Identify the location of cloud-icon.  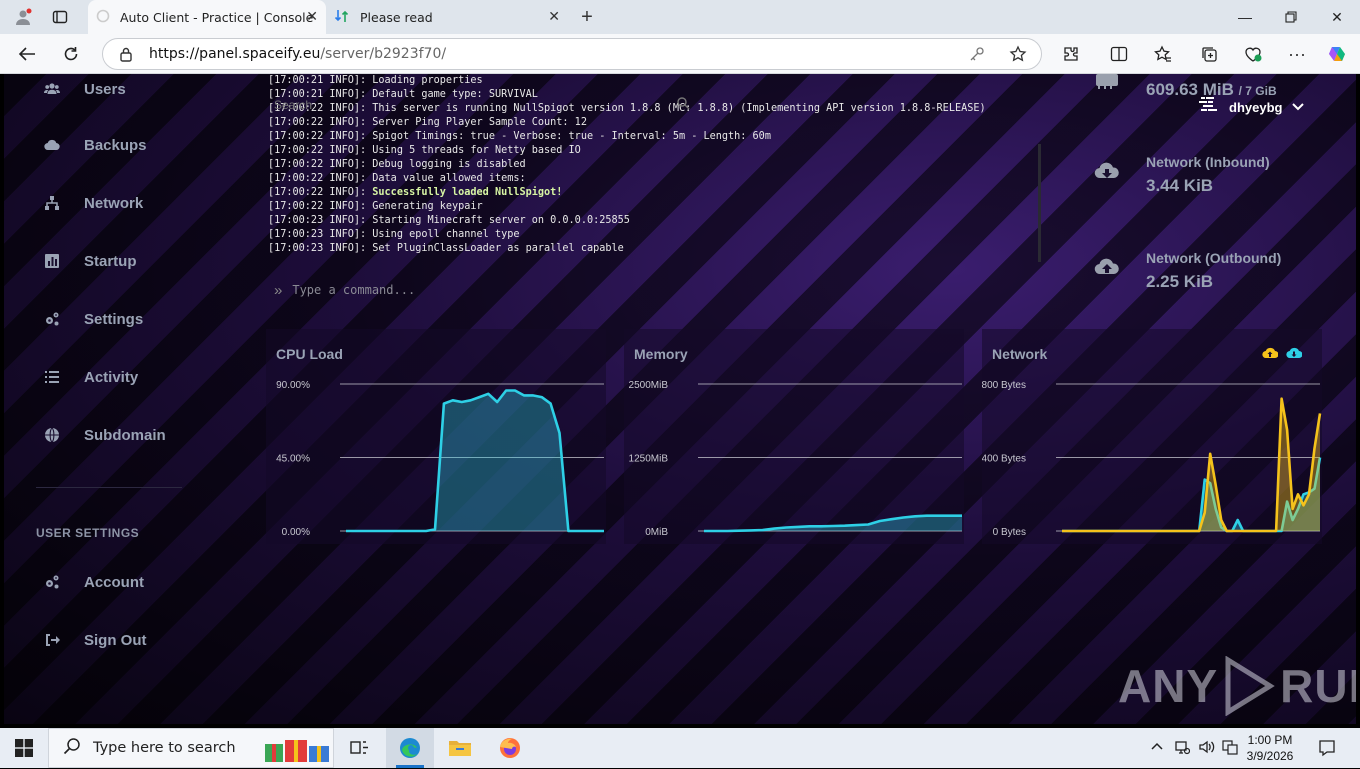
(52, 145).